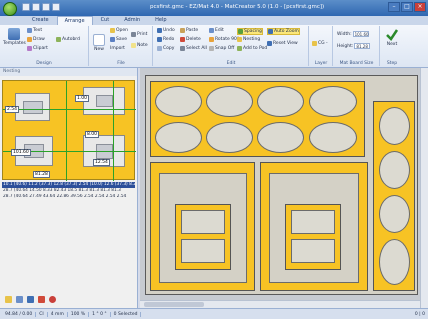 The image size is (428, 319). What do you see at coordinates (40, 20) in the screenshot?
I see `tab-create: Create` at bounding box center [40, 20].